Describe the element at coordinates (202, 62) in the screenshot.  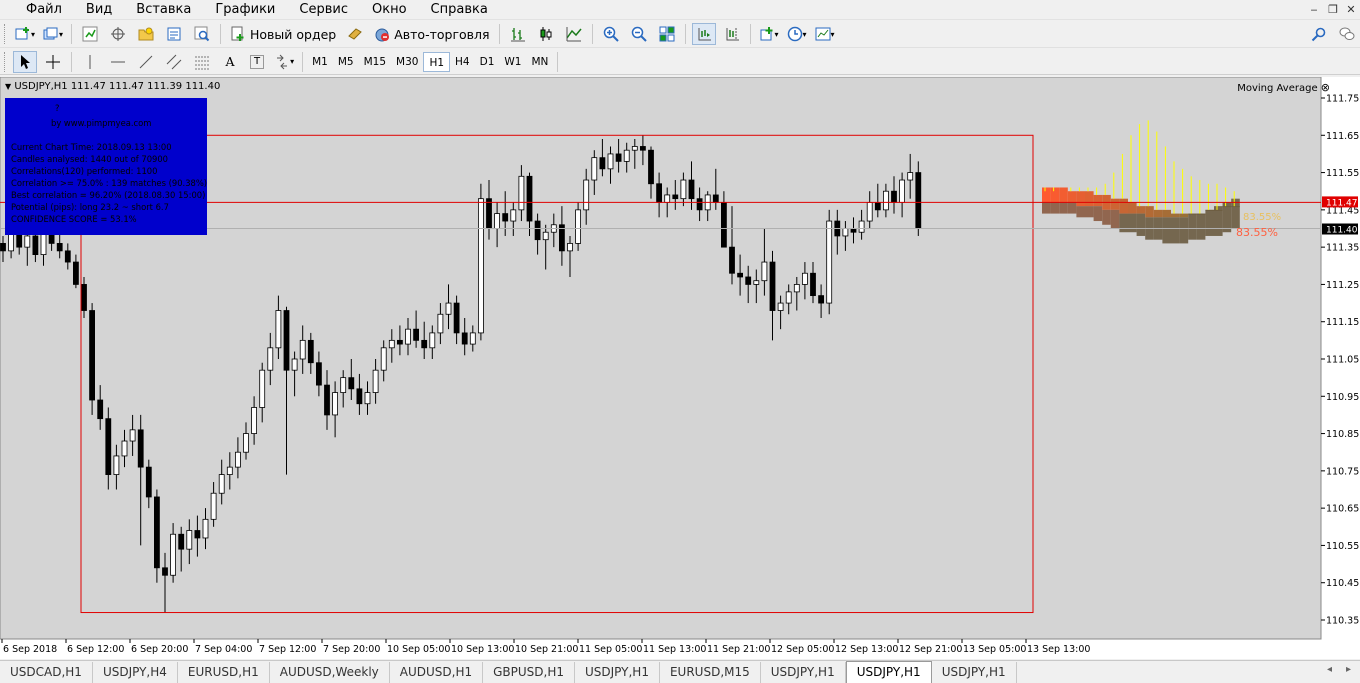
I see `fibonacci-button` at that location.